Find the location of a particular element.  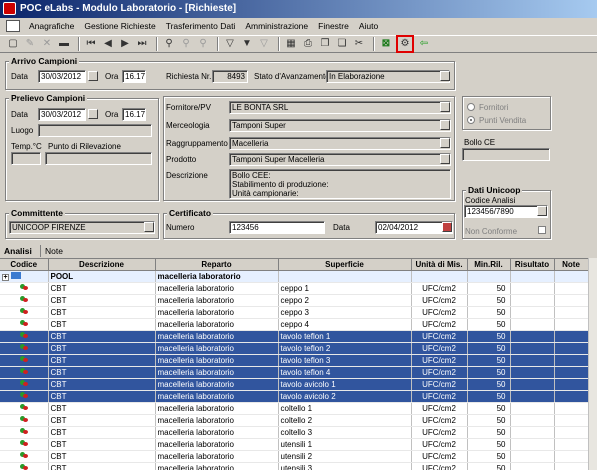

cancel-icon: ✕ is located at coordinates (47, 44).